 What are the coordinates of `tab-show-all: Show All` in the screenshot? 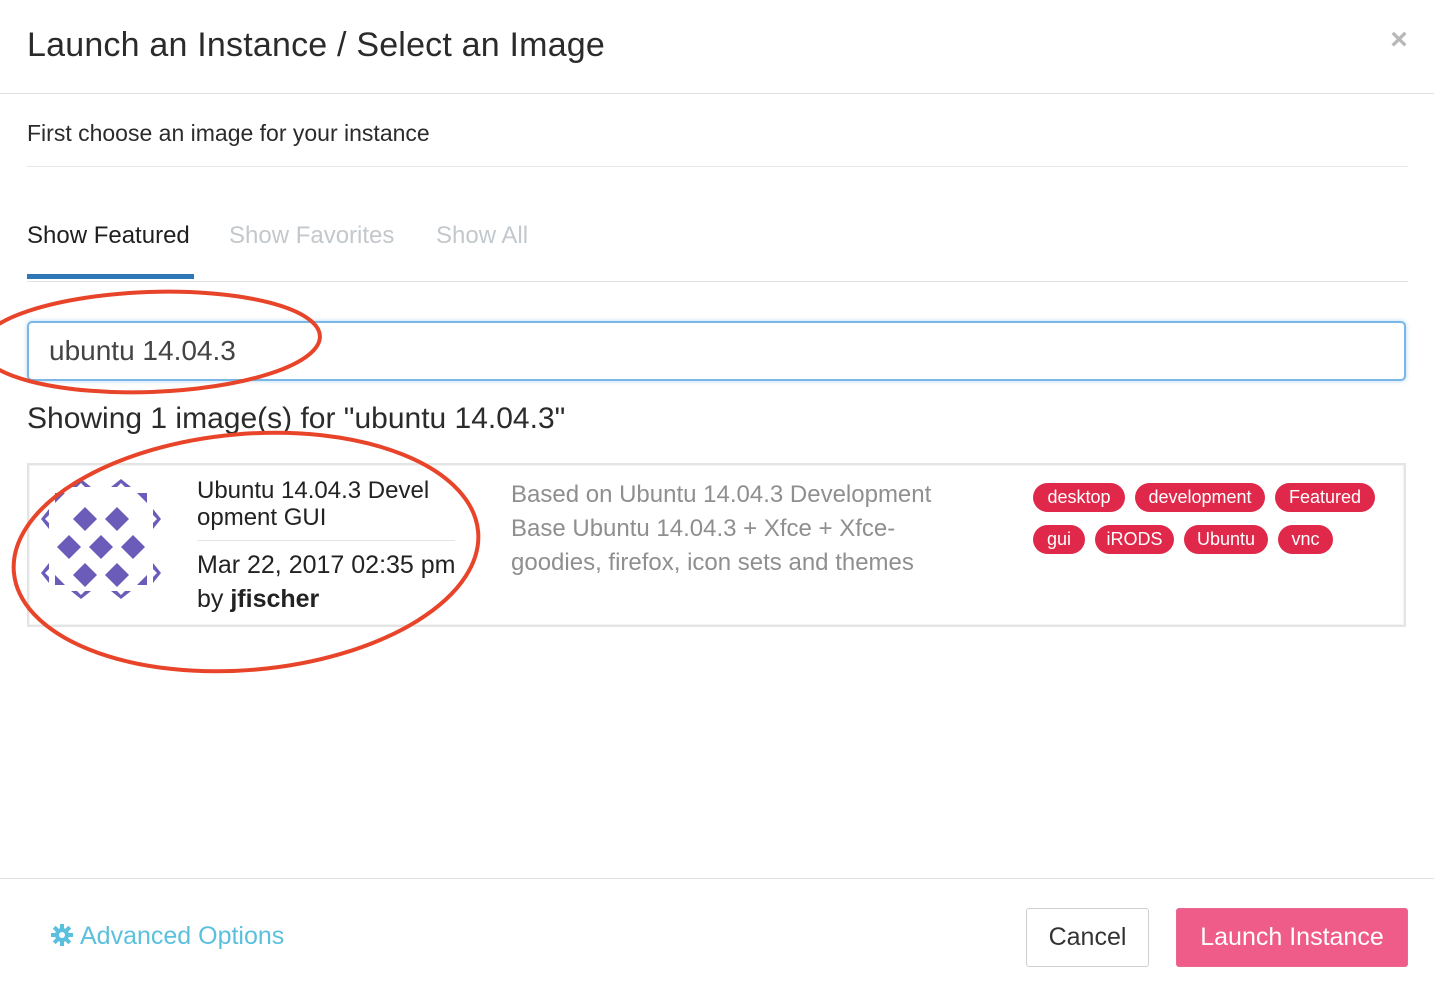 It's located at (482, 236).